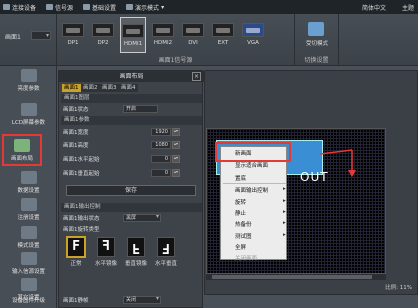 The width and height of the screenshot is (418, 308). Describe the element at coordinates (22, 145) in the screenshot. I see `layout-icon` at that location.